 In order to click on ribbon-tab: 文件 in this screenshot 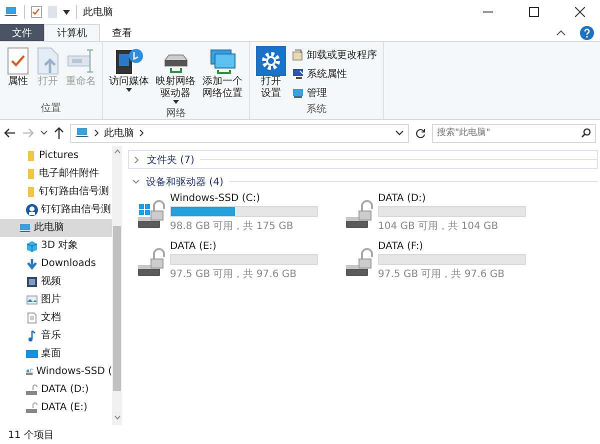, I will do `click(22, 32)`.